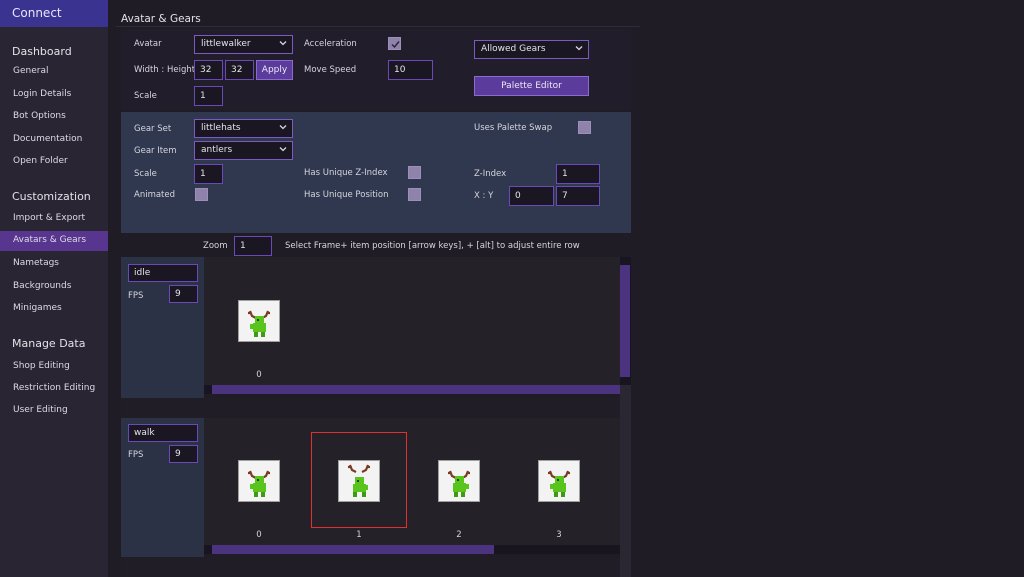  What do you see at coordinates (584, 127) in the screenshot?
I see `palette-swap-checkbox` at bounding box center [584, 127].